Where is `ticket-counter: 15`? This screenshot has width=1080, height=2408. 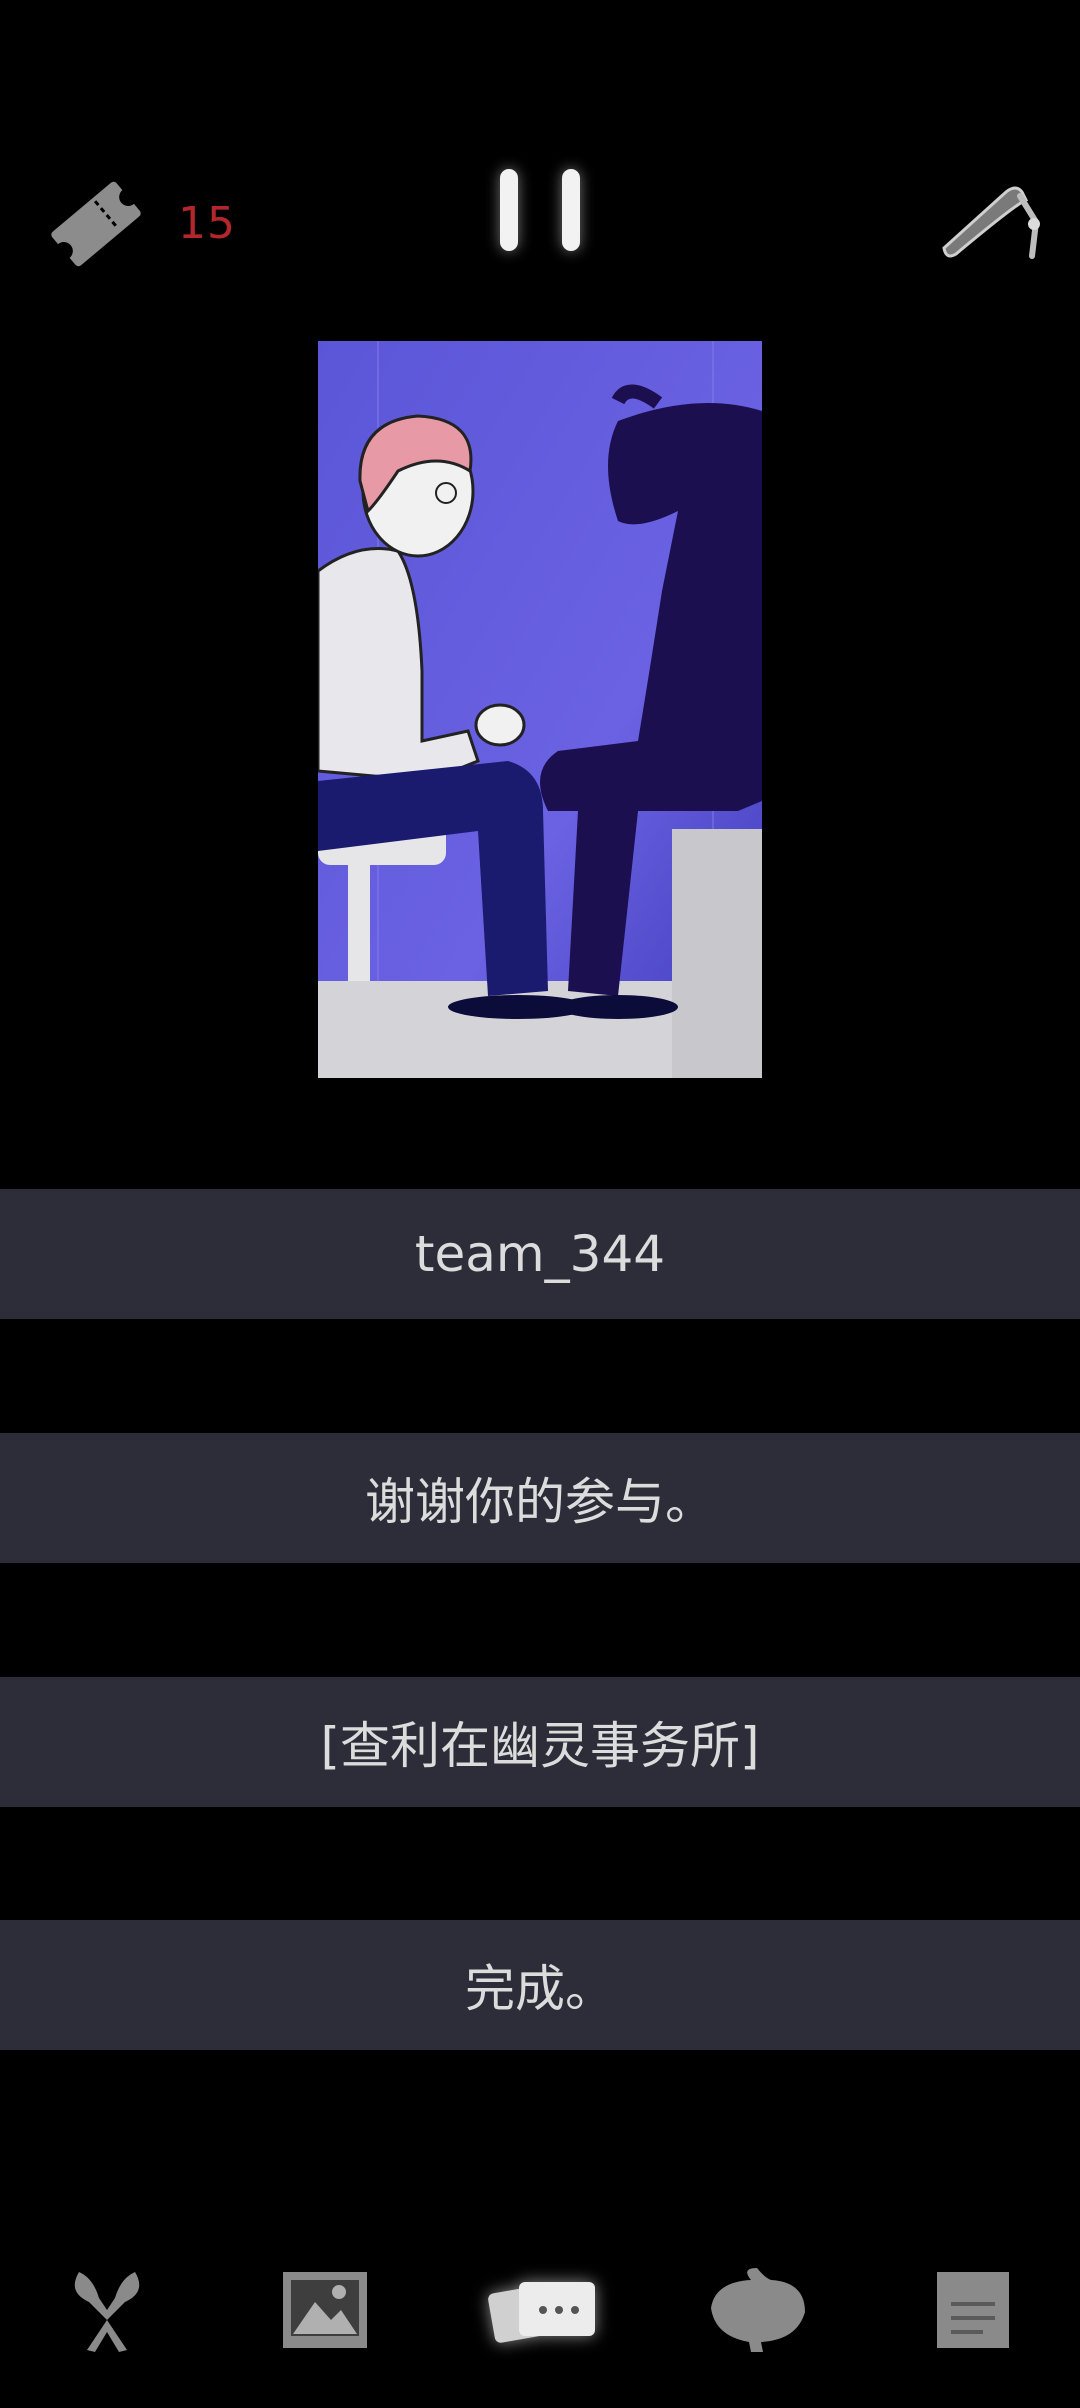
ticket-counter: 15 is located at coordinates (141, 224).